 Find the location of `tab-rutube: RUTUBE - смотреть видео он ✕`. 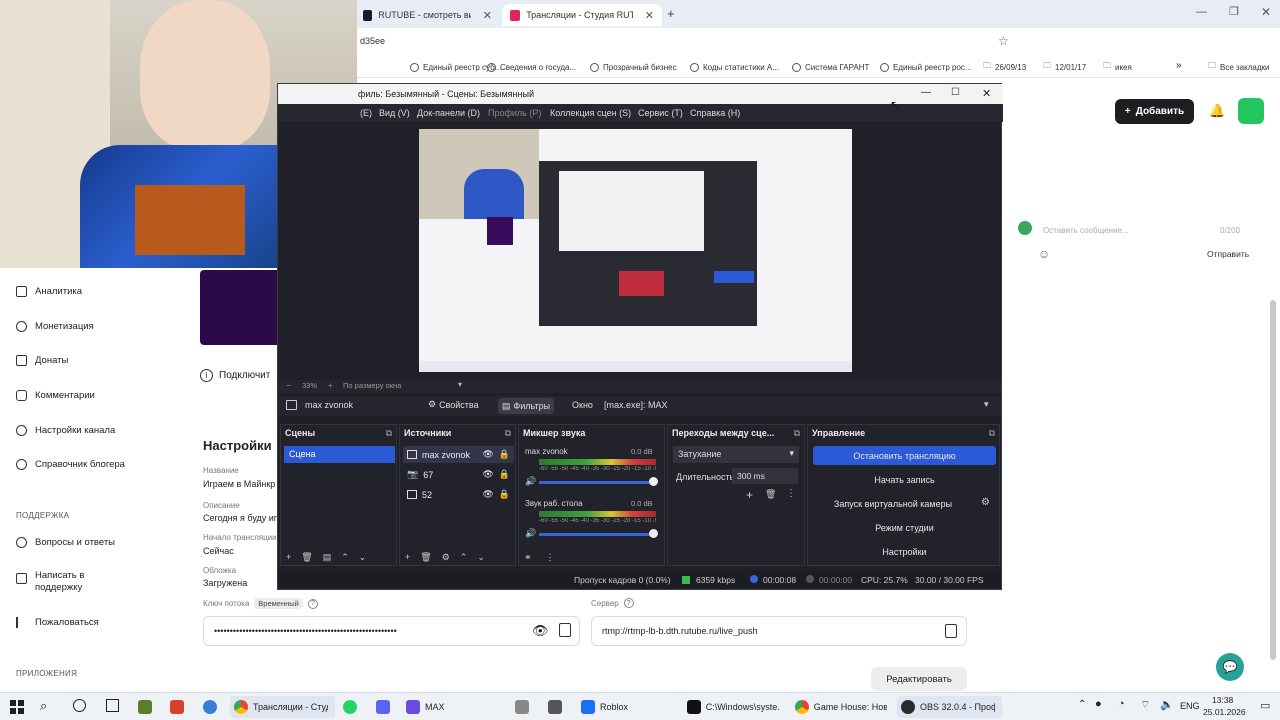

tab-rutube: RUTUBE - смотреть видео он ✕ is located at coordinates (427, 15).